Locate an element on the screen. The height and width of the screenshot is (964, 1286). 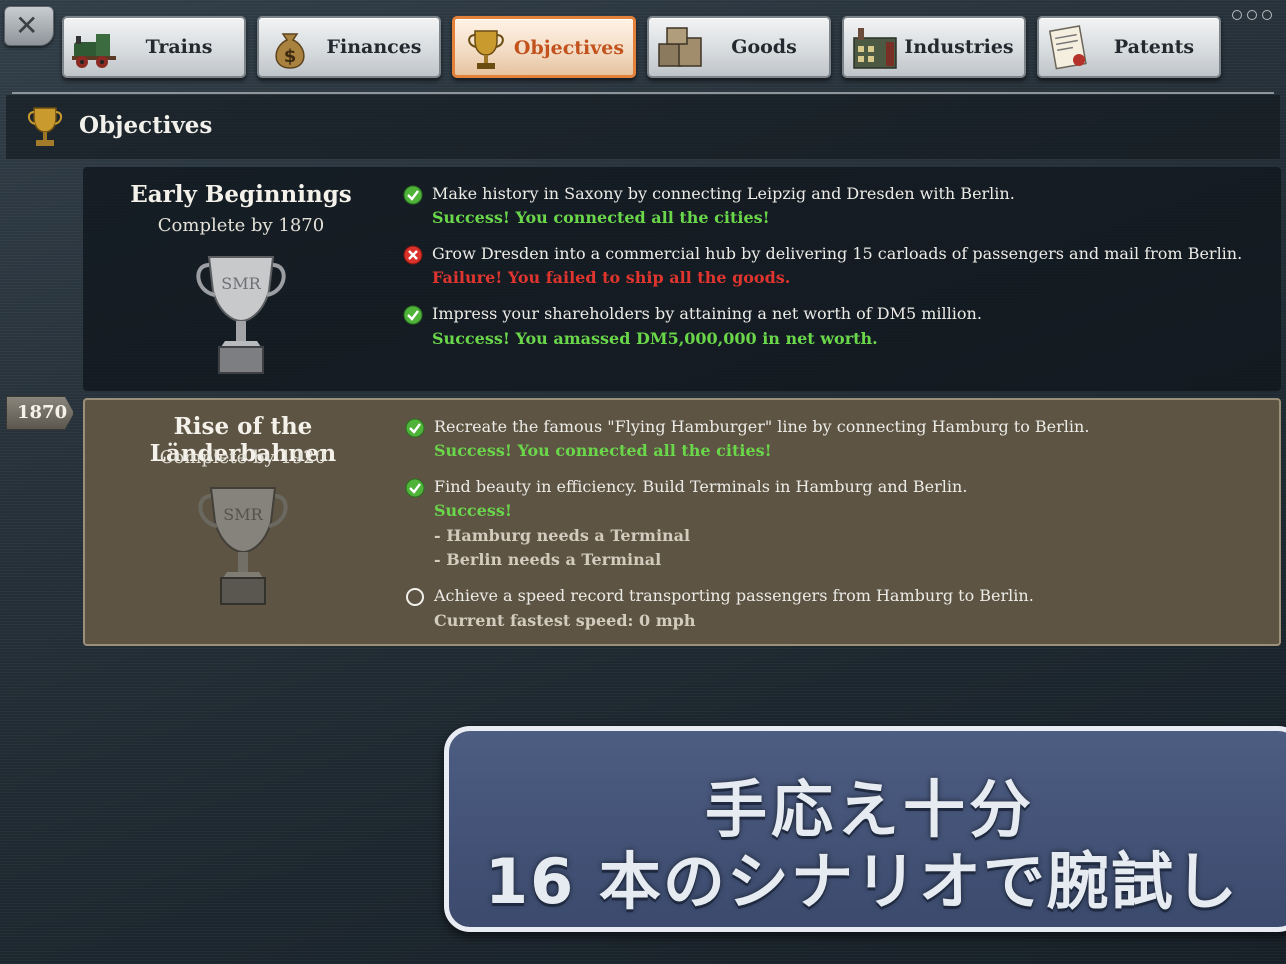
window-menu-dots is located at coordinates (1252, 15).